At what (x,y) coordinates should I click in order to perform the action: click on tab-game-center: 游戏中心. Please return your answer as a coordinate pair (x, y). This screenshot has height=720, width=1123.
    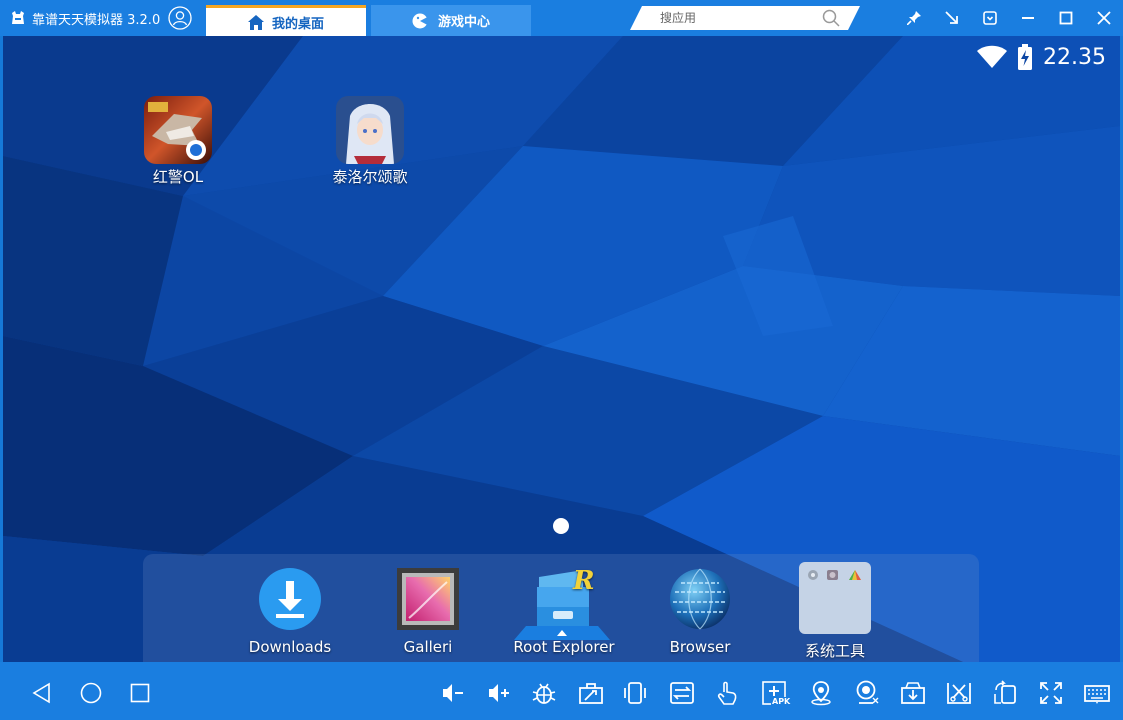
    Looking at the image, I should click on (451, 20).